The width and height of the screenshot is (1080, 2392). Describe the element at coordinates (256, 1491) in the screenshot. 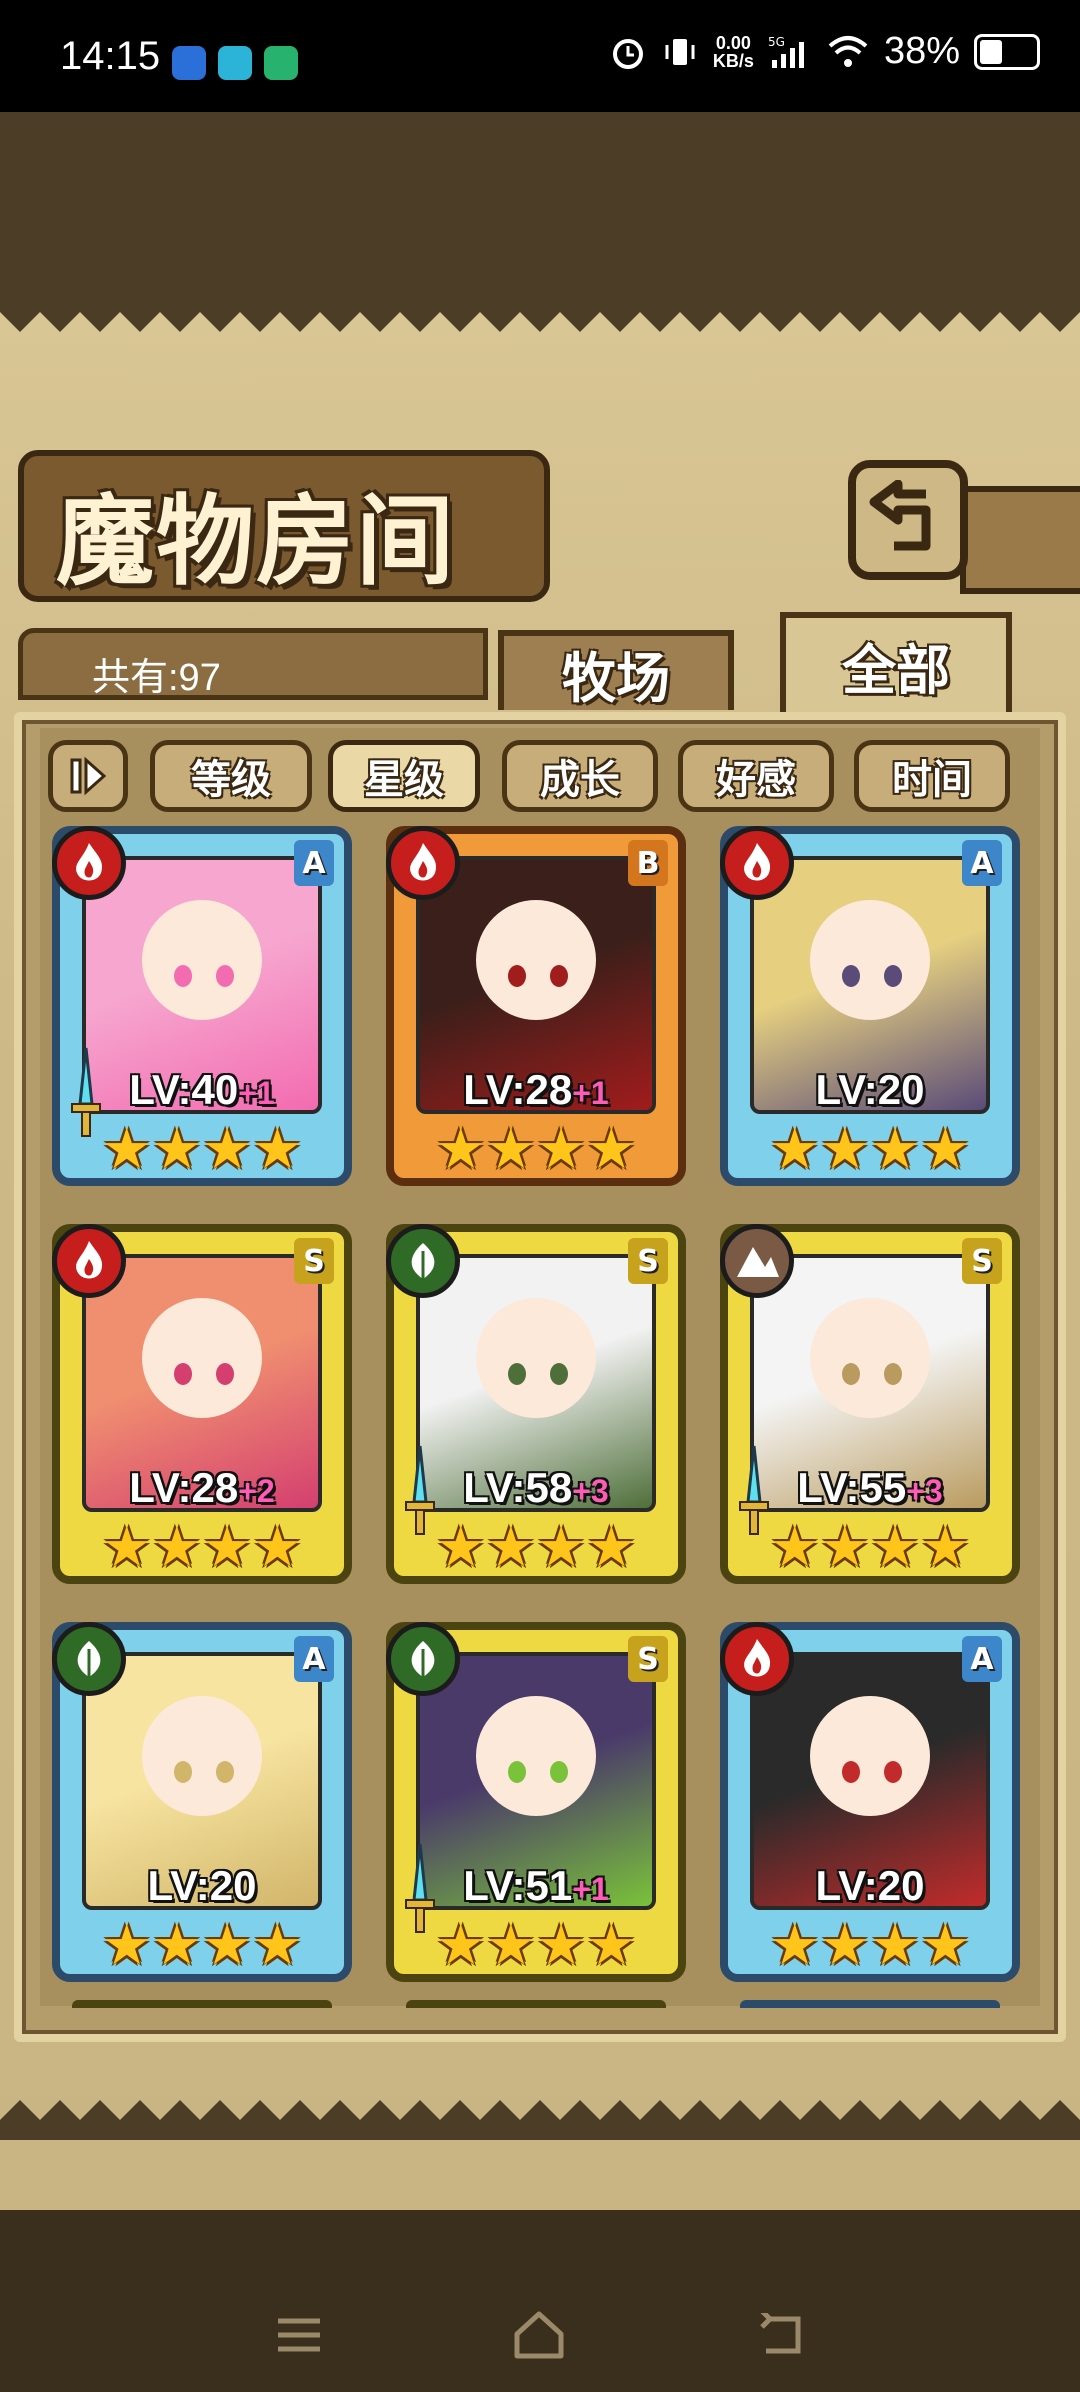

I see `level-plus: +2` at that location.